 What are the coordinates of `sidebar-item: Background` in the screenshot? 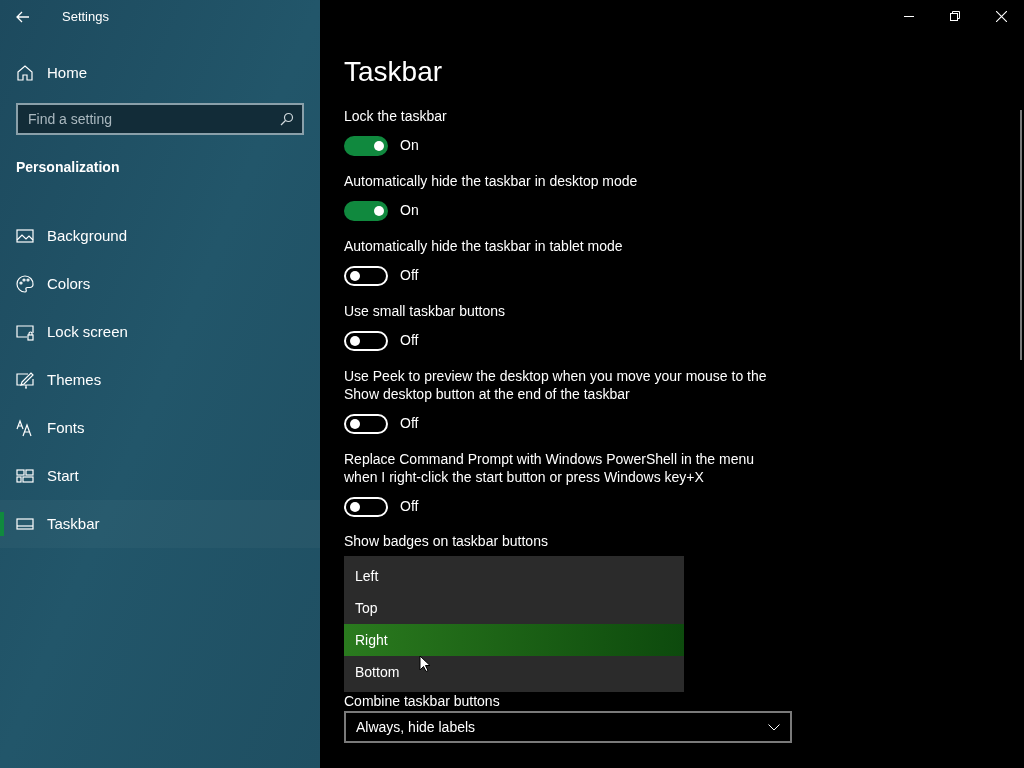 It's located at (160, 236).